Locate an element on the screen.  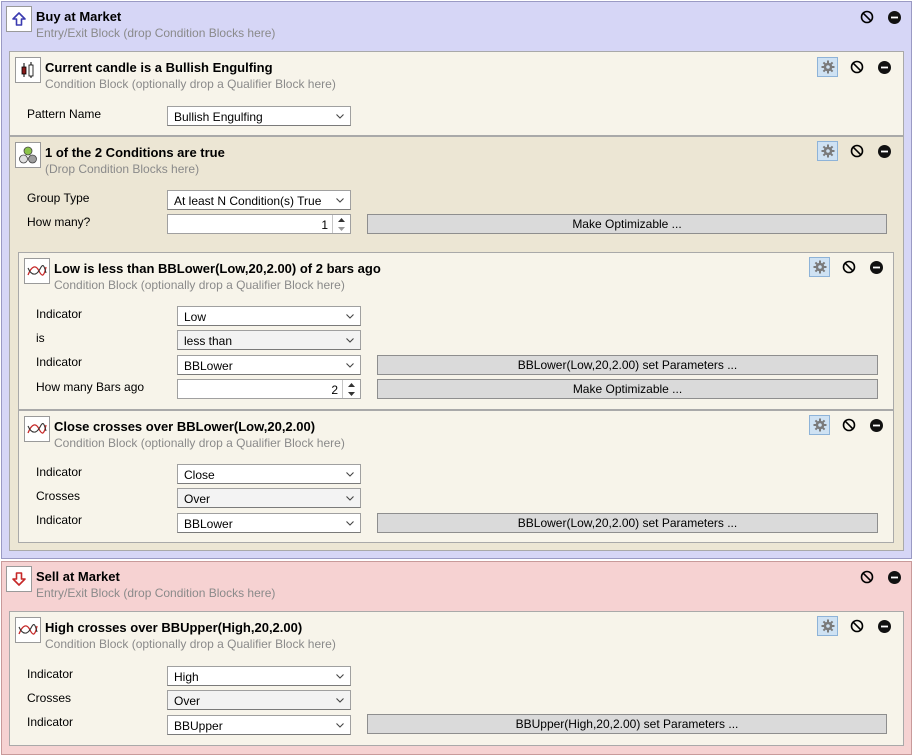
close-block-title: Close crosses over BBLower(Low,20,2.00) is located at coordinates (185, 426).